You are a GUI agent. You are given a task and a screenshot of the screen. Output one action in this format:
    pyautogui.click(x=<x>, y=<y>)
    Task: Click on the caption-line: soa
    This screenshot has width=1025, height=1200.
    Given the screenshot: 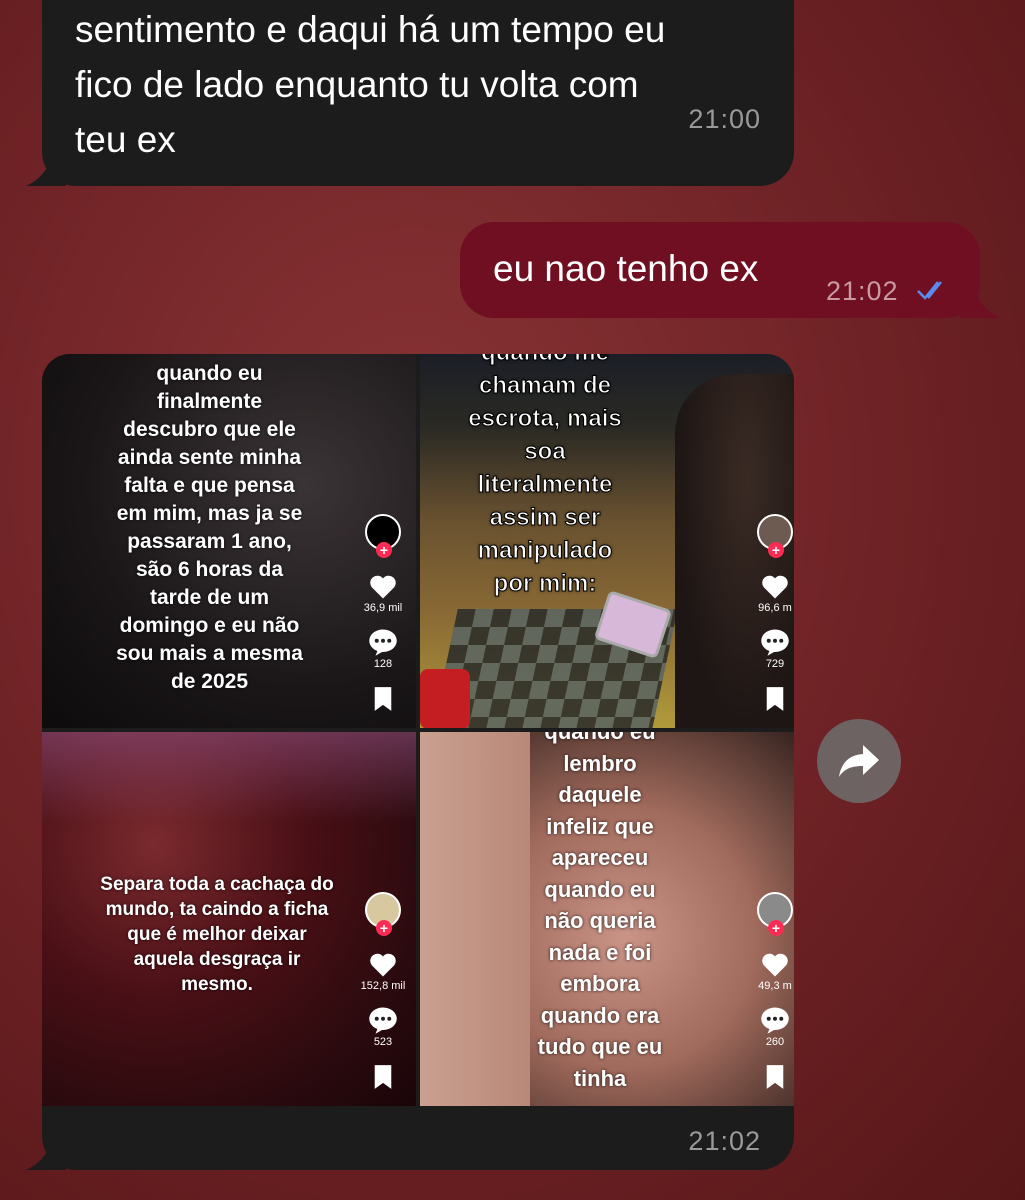 What is the action you would take?
    pyautogui.click(x=545, y=452)
    